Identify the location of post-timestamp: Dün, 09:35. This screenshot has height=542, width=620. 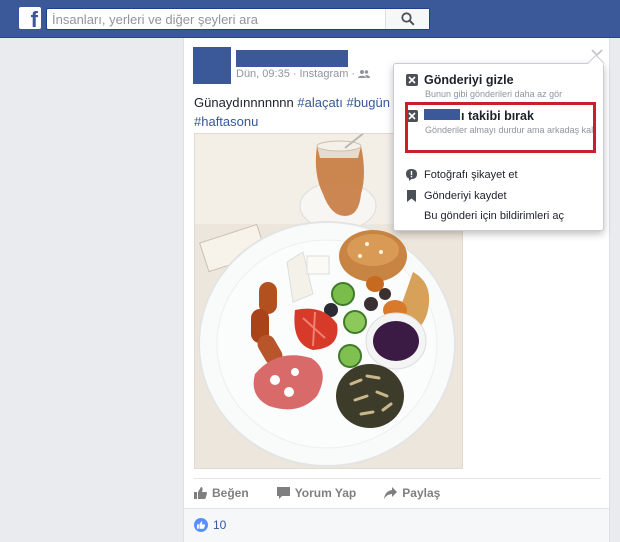
(263, 74).